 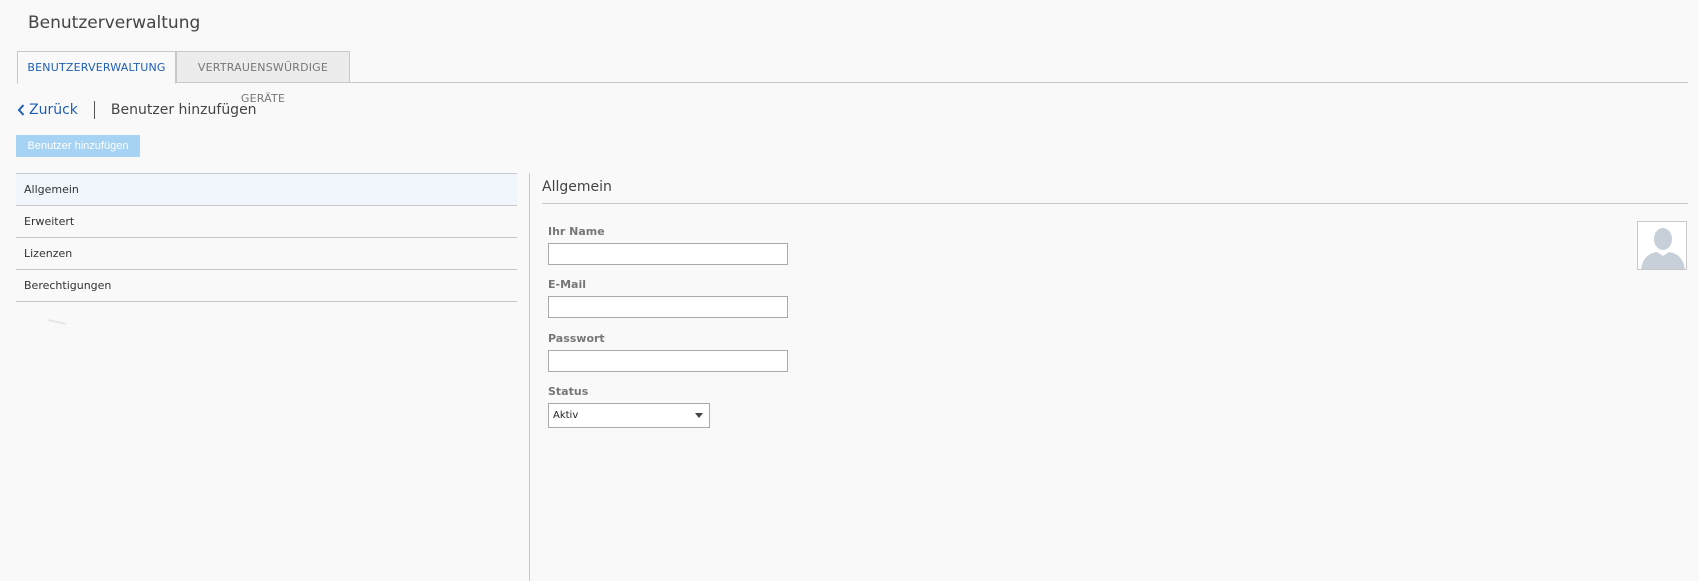 What do you see at coordinates (266, 190) in the screenshot?
I see `sidebar-item-allgemein: Allgemein` at bounding box center [266, 190].